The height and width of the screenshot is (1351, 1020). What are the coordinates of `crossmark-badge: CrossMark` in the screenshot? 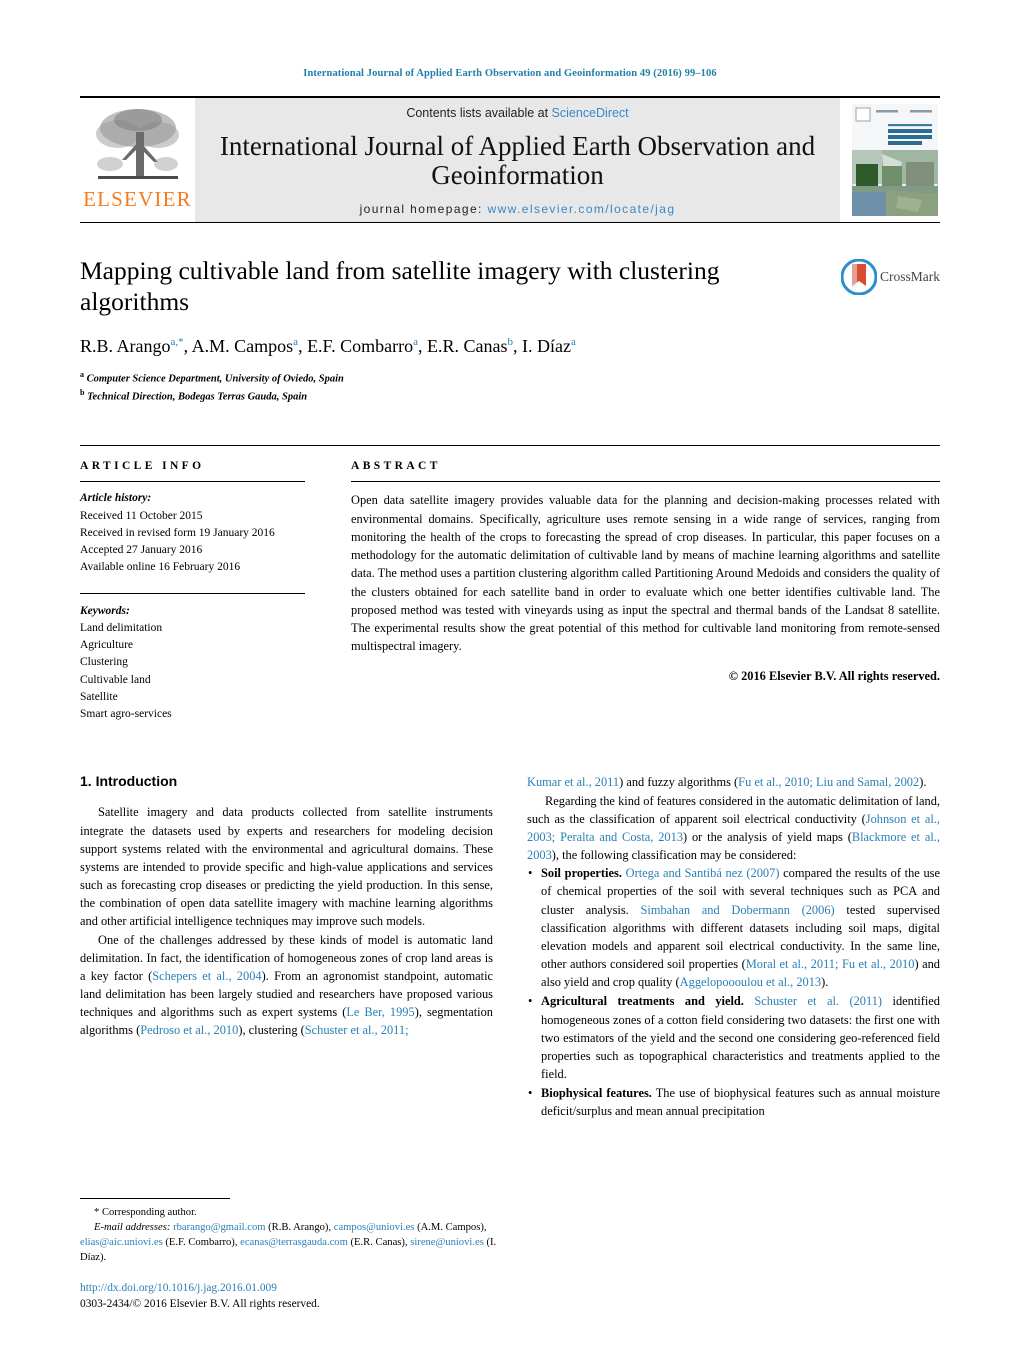 It's located at (890, 275).